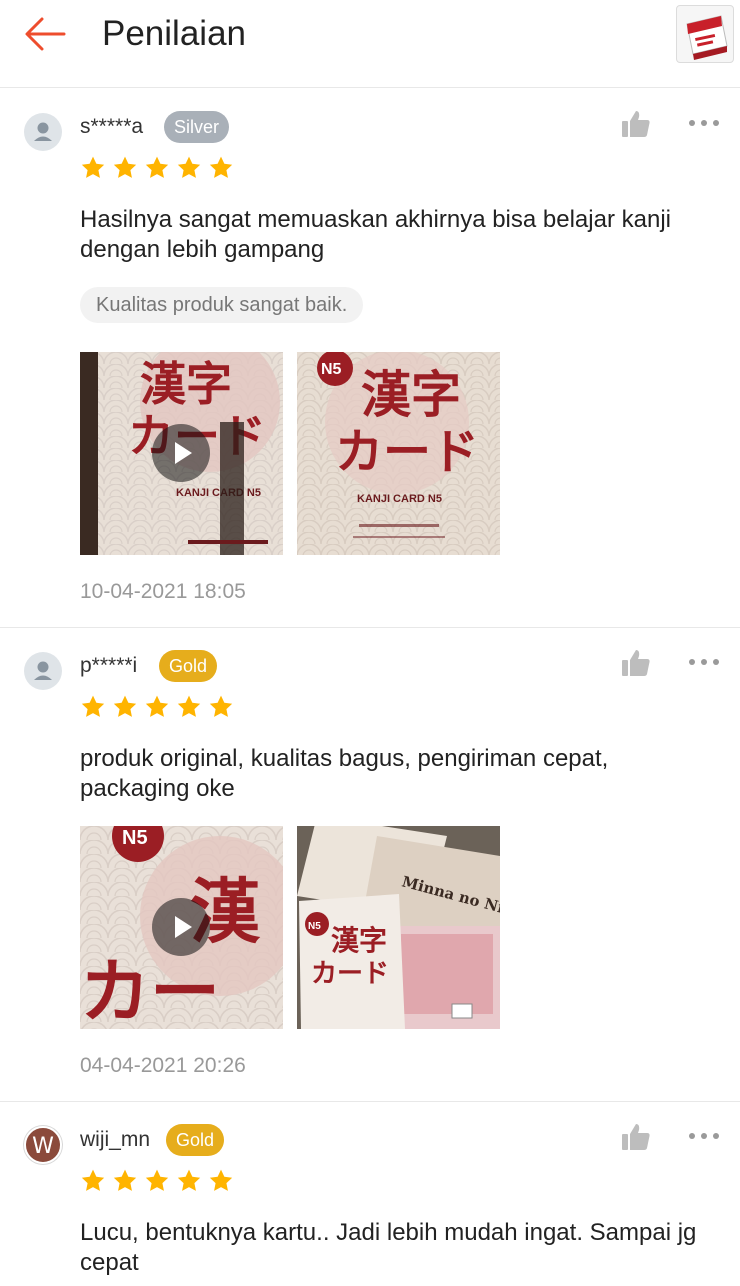 The width and height of the screenshot is (740, 1286). What do you see at coordinates (174, 33) in the screenshot?
I see `page-title: Penilaian` at bounding box center [174, 33].